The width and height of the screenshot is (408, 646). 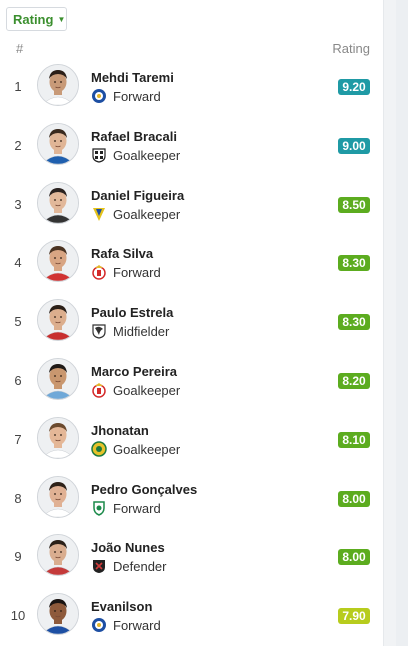 What do you see at coordinates (191, 381) in the screenshot?
I see `player-row: 6 Marco Pereira Goalkeeper 8.20` at bounding box center [191, 381].